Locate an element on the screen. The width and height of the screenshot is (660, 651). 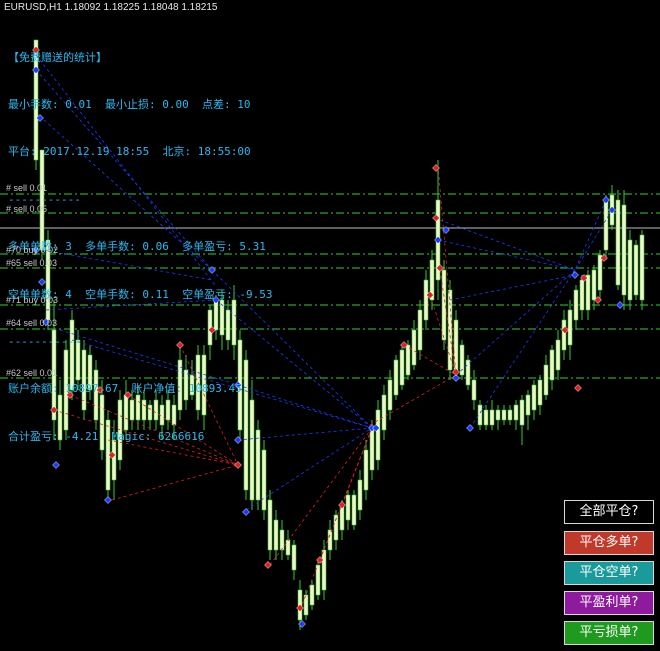
order-line-label: #70 buy 0.02 is located at coordinates (32, 250).